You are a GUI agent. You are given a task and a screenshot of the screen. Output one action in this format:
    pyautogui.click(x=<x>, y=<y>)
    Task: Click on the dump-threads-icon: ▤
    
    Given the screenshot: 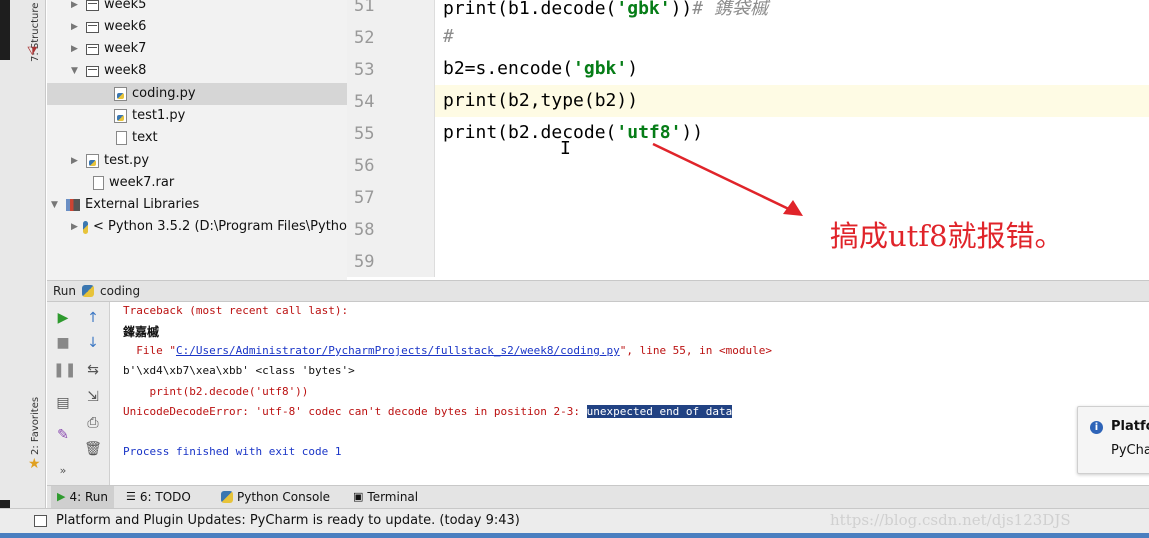 What is the action you would take?
    pyautogui.click(x=63, y=403)
    